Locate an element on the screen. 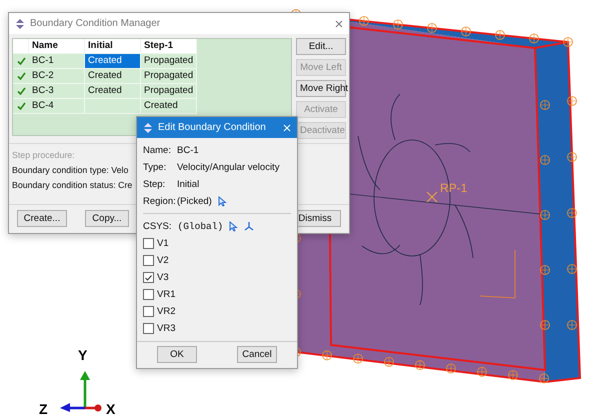 The height and width of the screenshot is (419, 596). x-axis-label: X is located at coordinates (111, 409).